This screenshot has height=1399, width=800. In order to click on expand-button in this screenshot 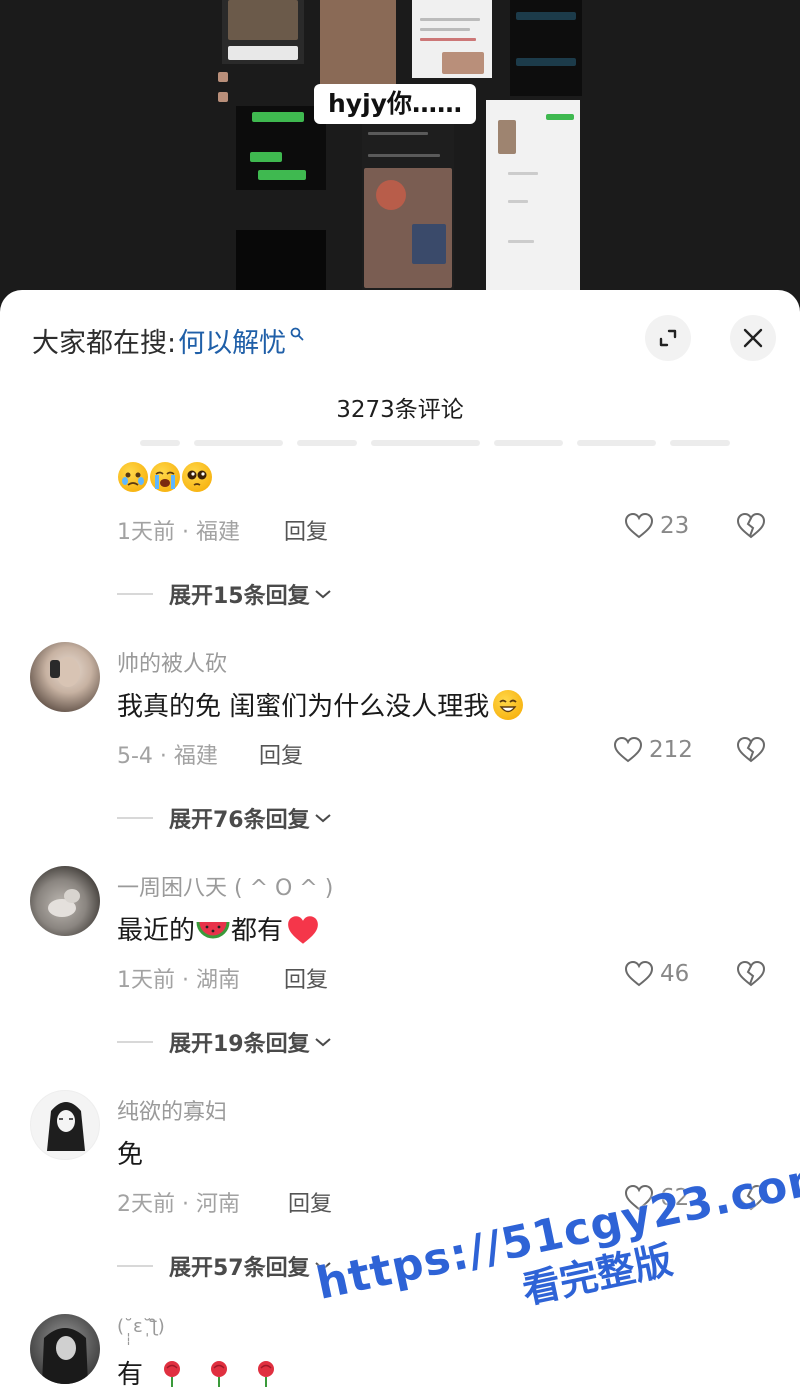, I will do `click(668, 338)`.